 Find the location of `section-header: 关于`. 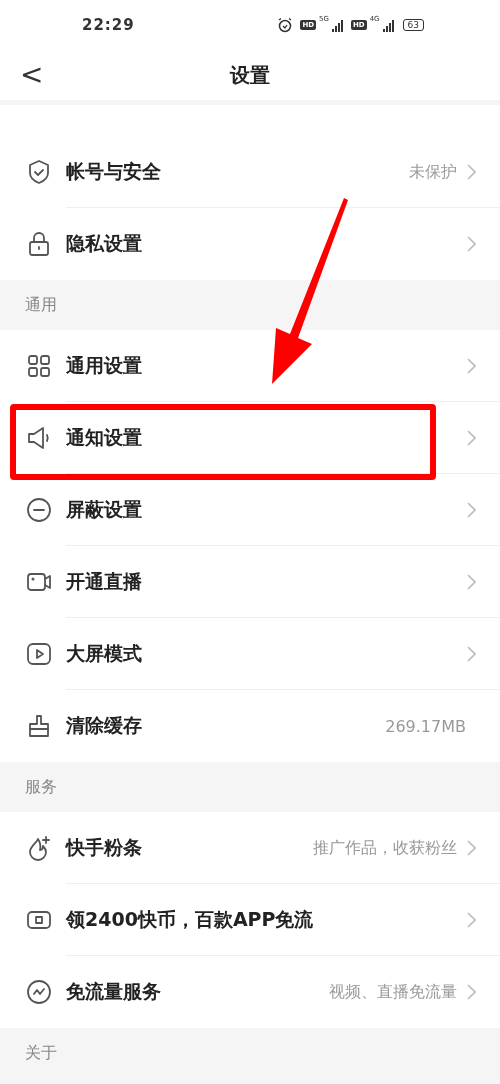

section-header: 关于 is located at coordinates (41, 1053).